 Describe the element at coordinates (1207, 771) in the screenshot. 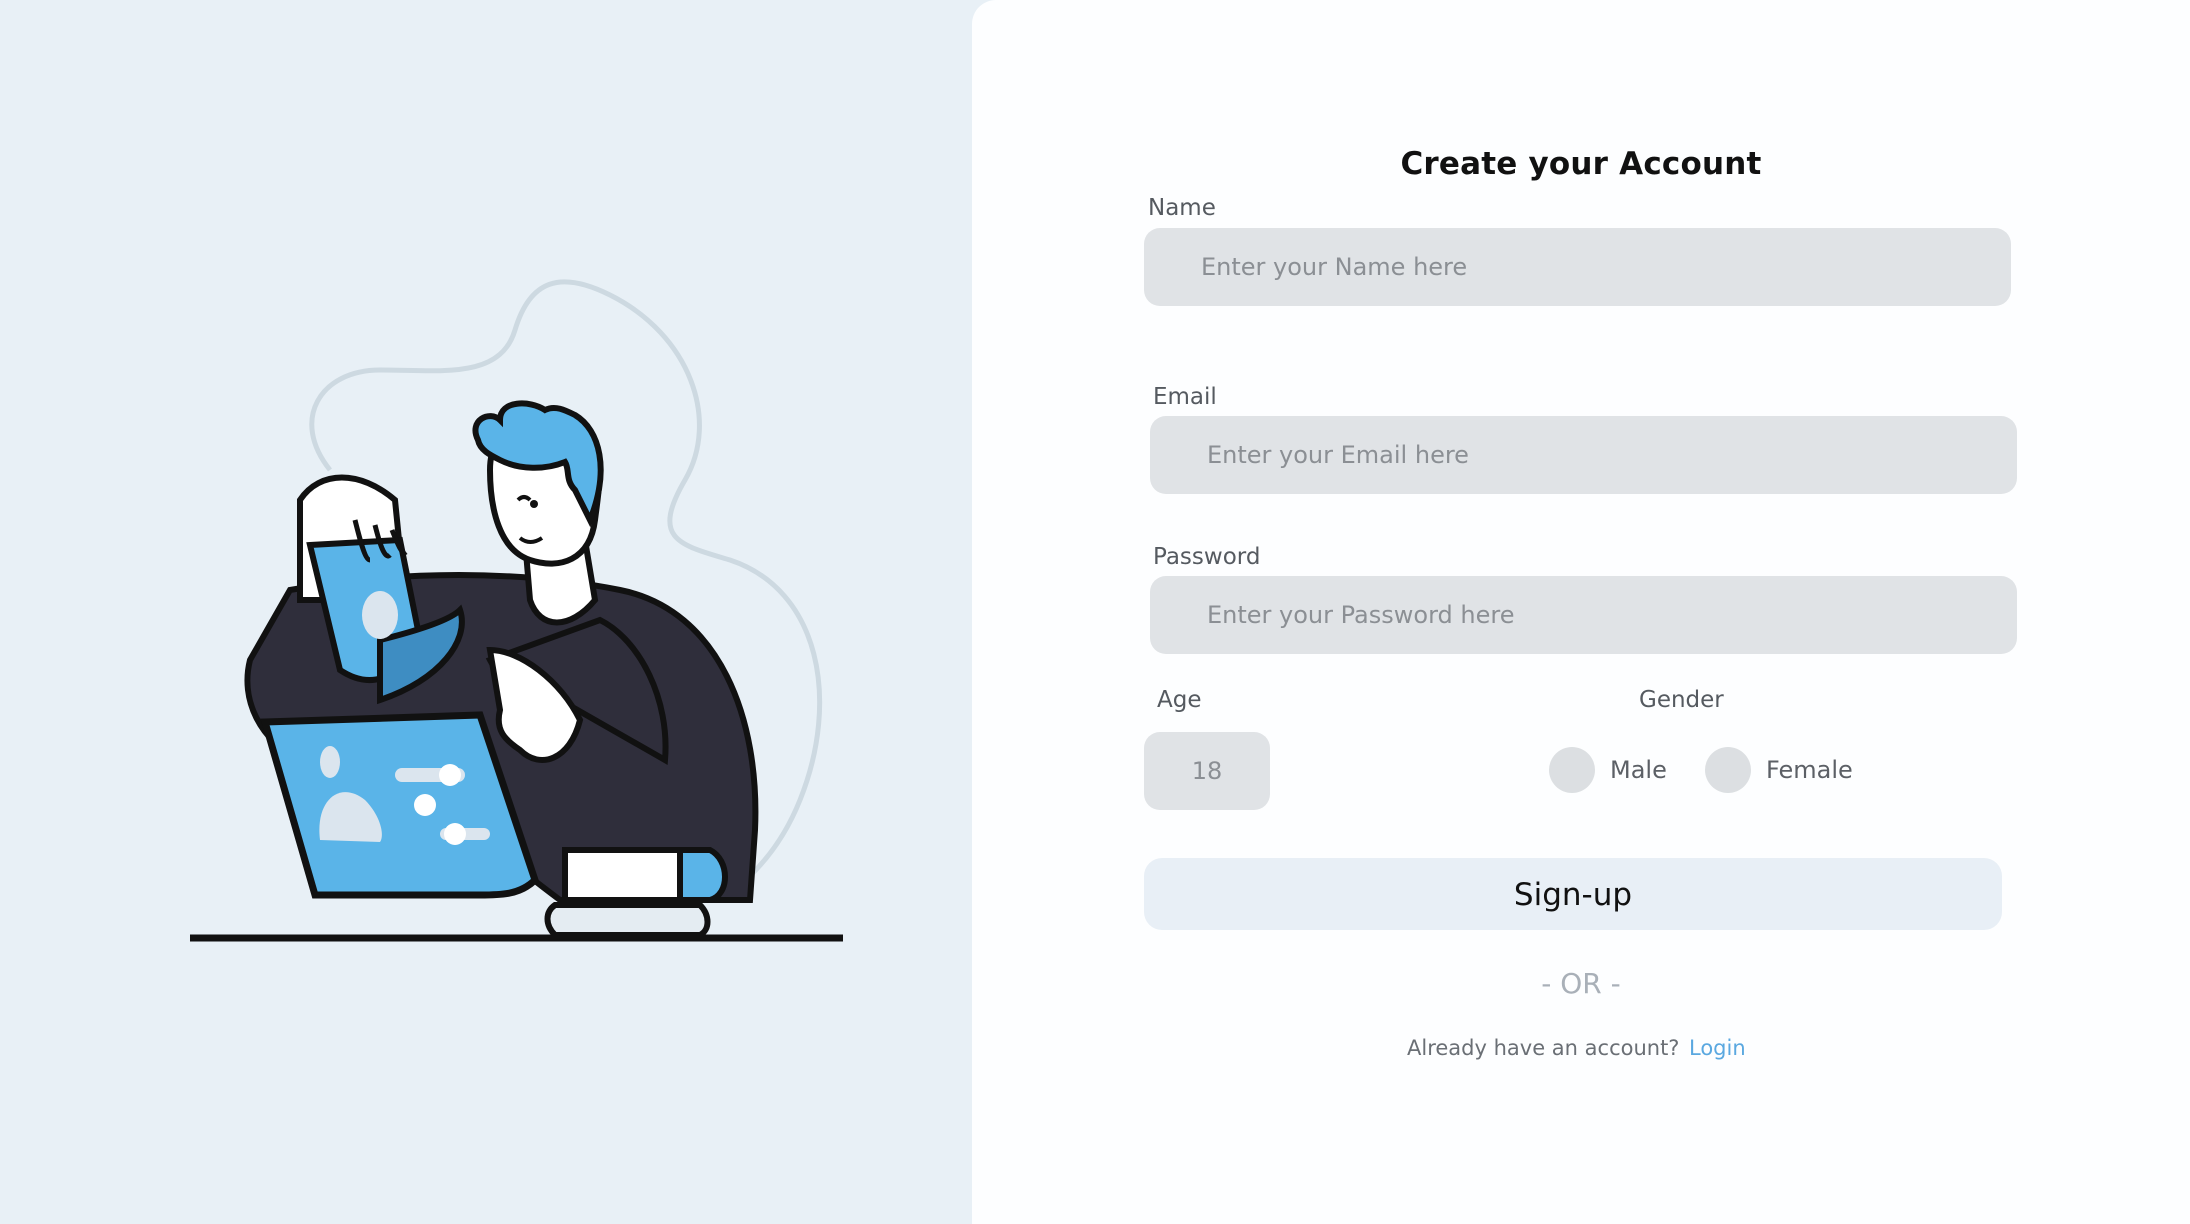

I see `age-input` at that location.